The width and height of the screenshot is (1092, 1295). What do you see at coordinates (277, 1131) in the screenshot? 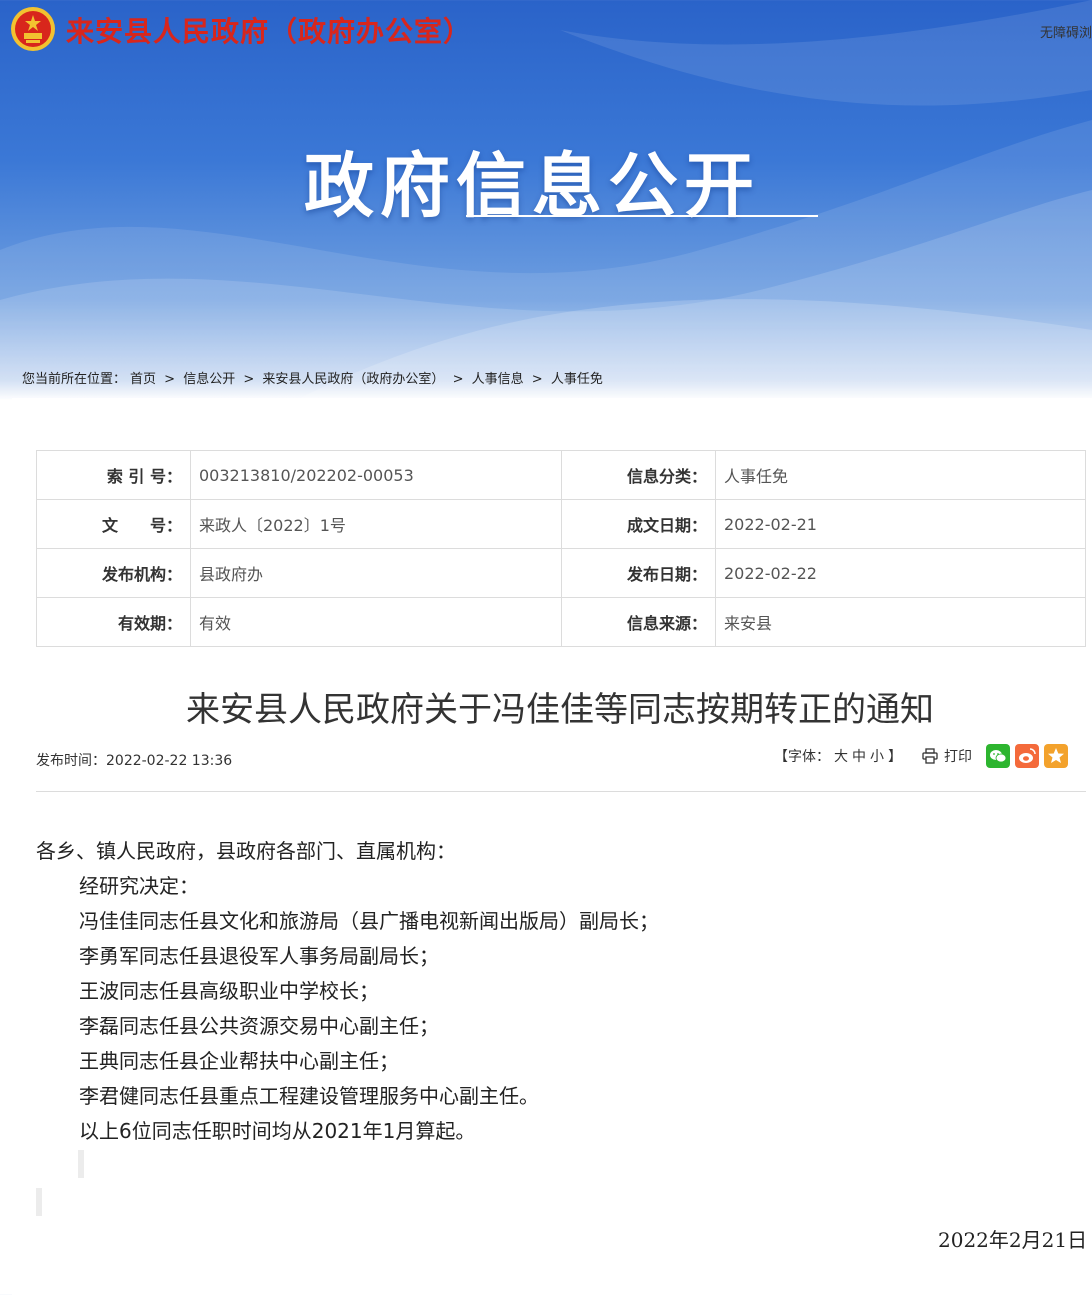
I see `paragraph: 以上6位同志任职时间均从2021年1月算起。` at bounding box center [277, 1131].